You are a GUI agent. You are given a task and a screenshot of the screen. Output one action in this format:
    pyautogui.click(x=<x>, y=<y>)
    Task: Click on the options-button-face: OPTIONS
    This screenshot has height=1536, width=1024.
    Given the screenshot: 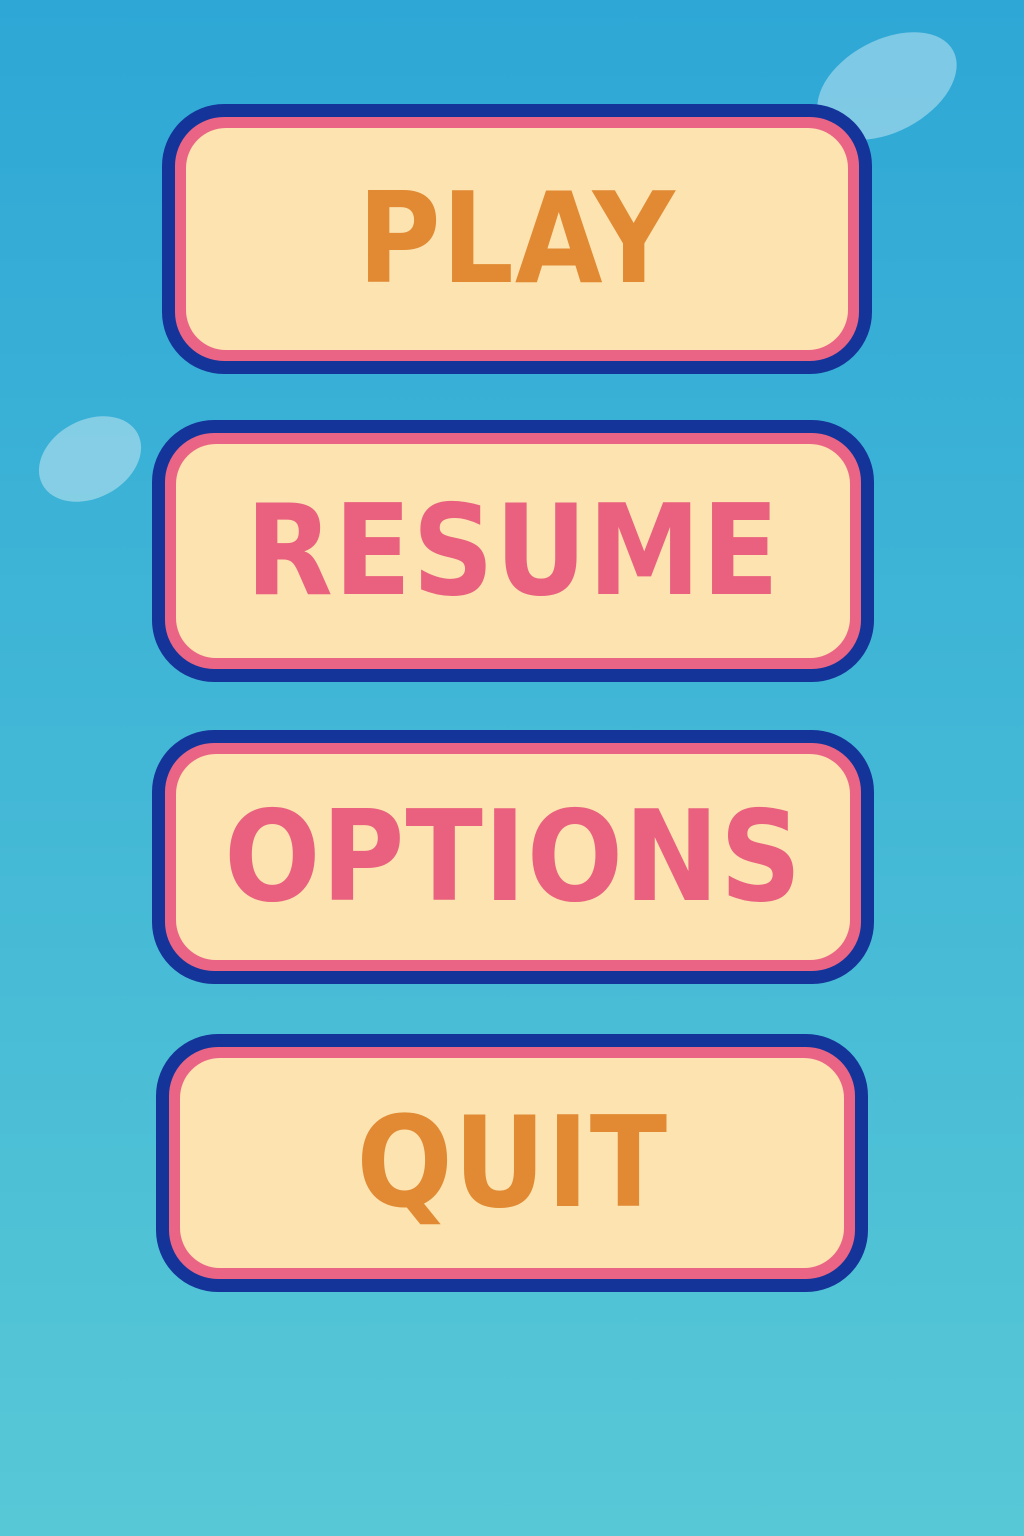 What is the action you would take?
    pyautogui.click(x=513, y=857)
    